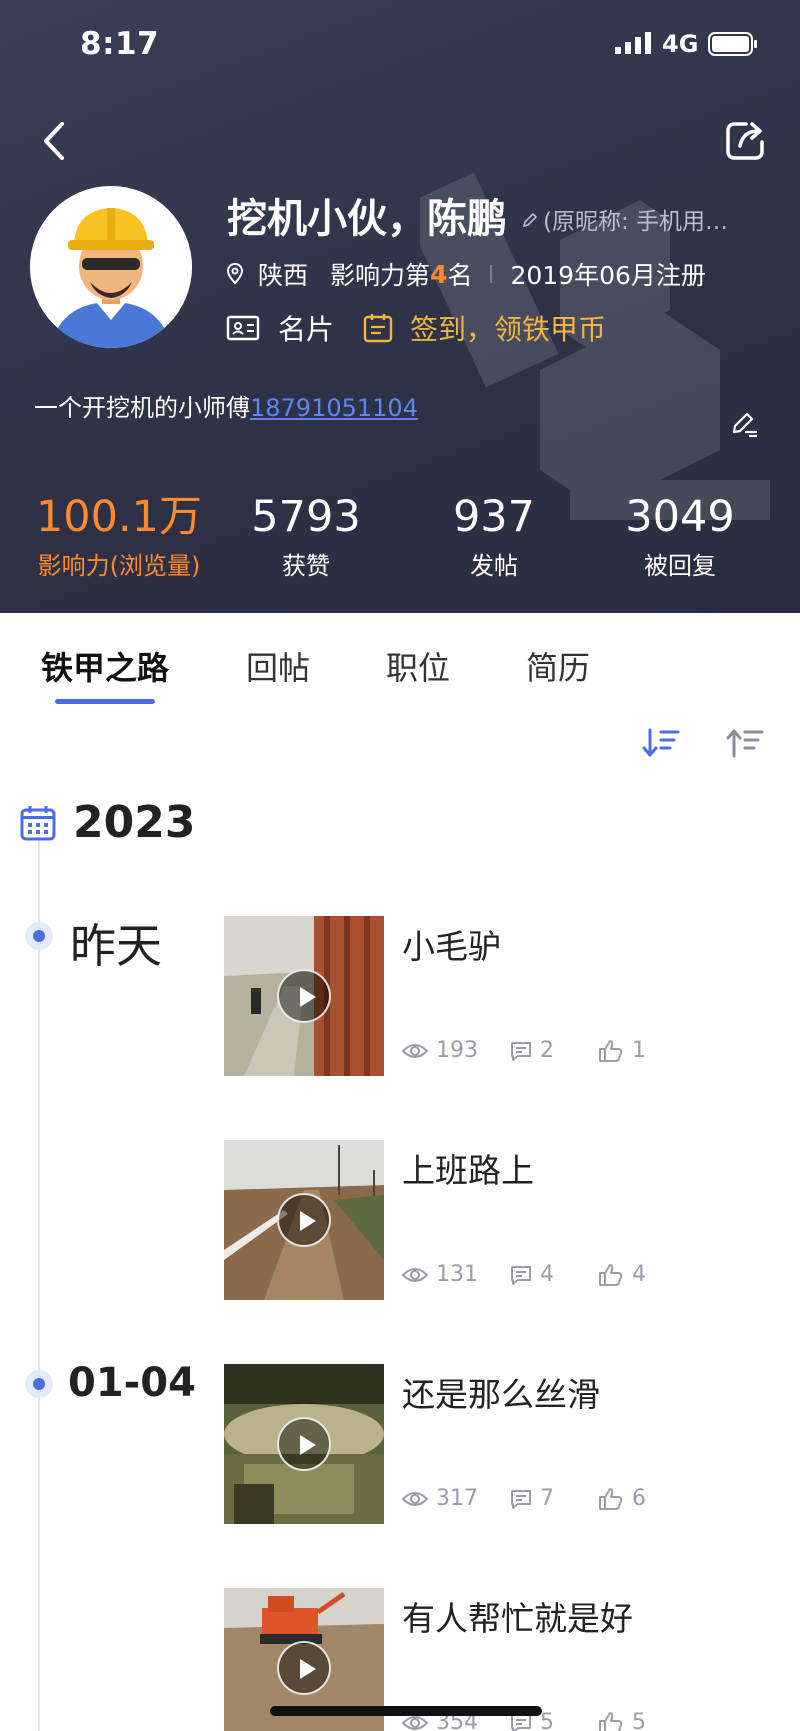  I want to click on avatar, so click(111, 267).